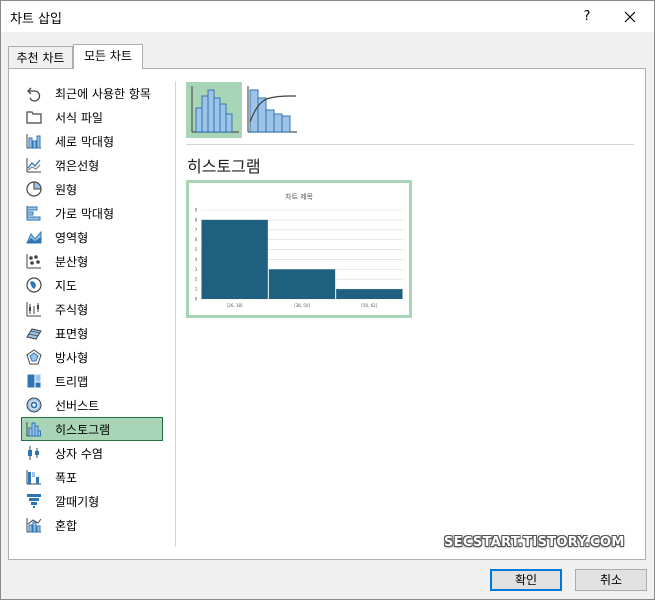  I want to click on waterfall-chart-icon, so click(33, 477).